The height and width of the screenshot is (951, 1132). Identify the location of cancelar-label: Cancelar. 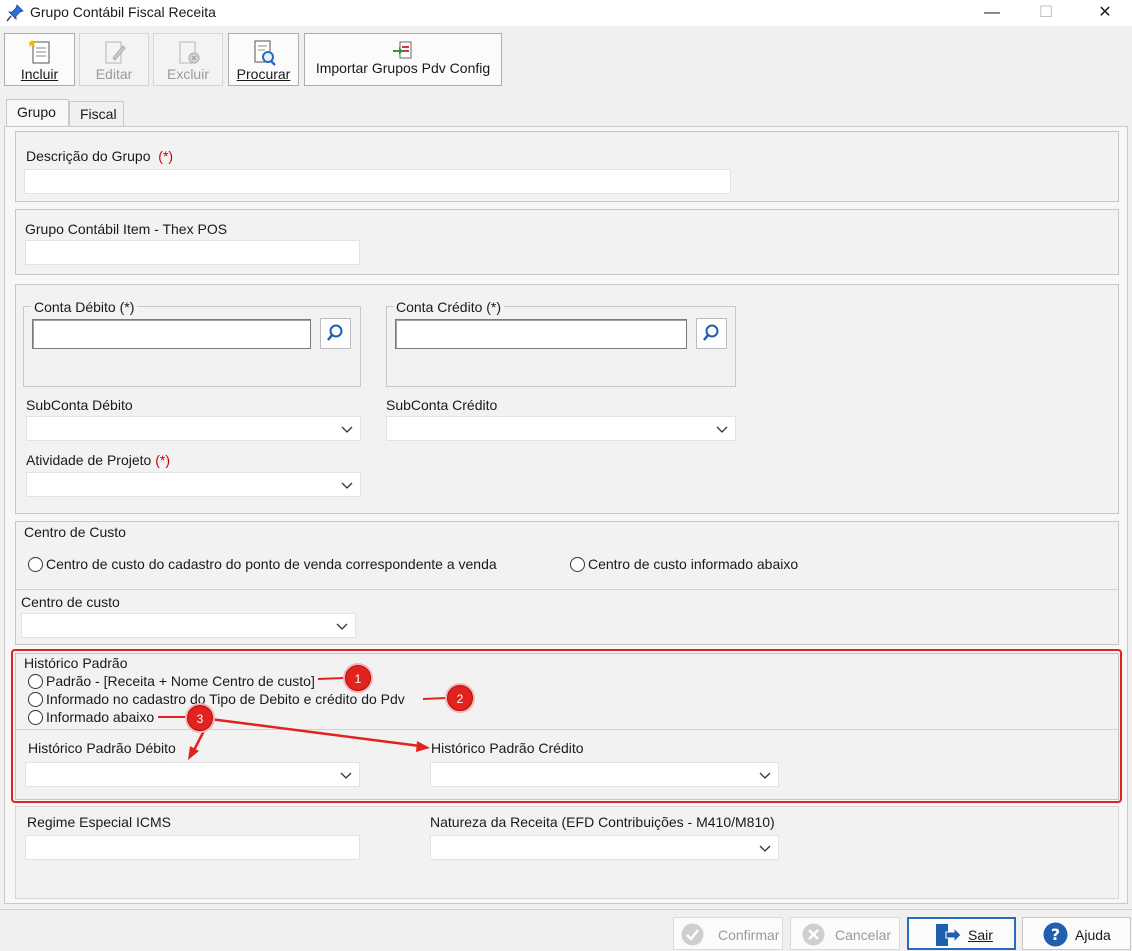
(863, 935).